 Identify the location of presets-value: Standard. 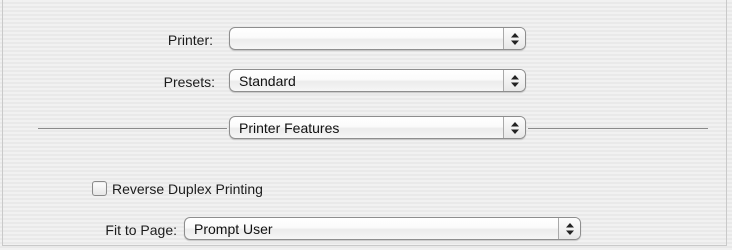
(267, 81).